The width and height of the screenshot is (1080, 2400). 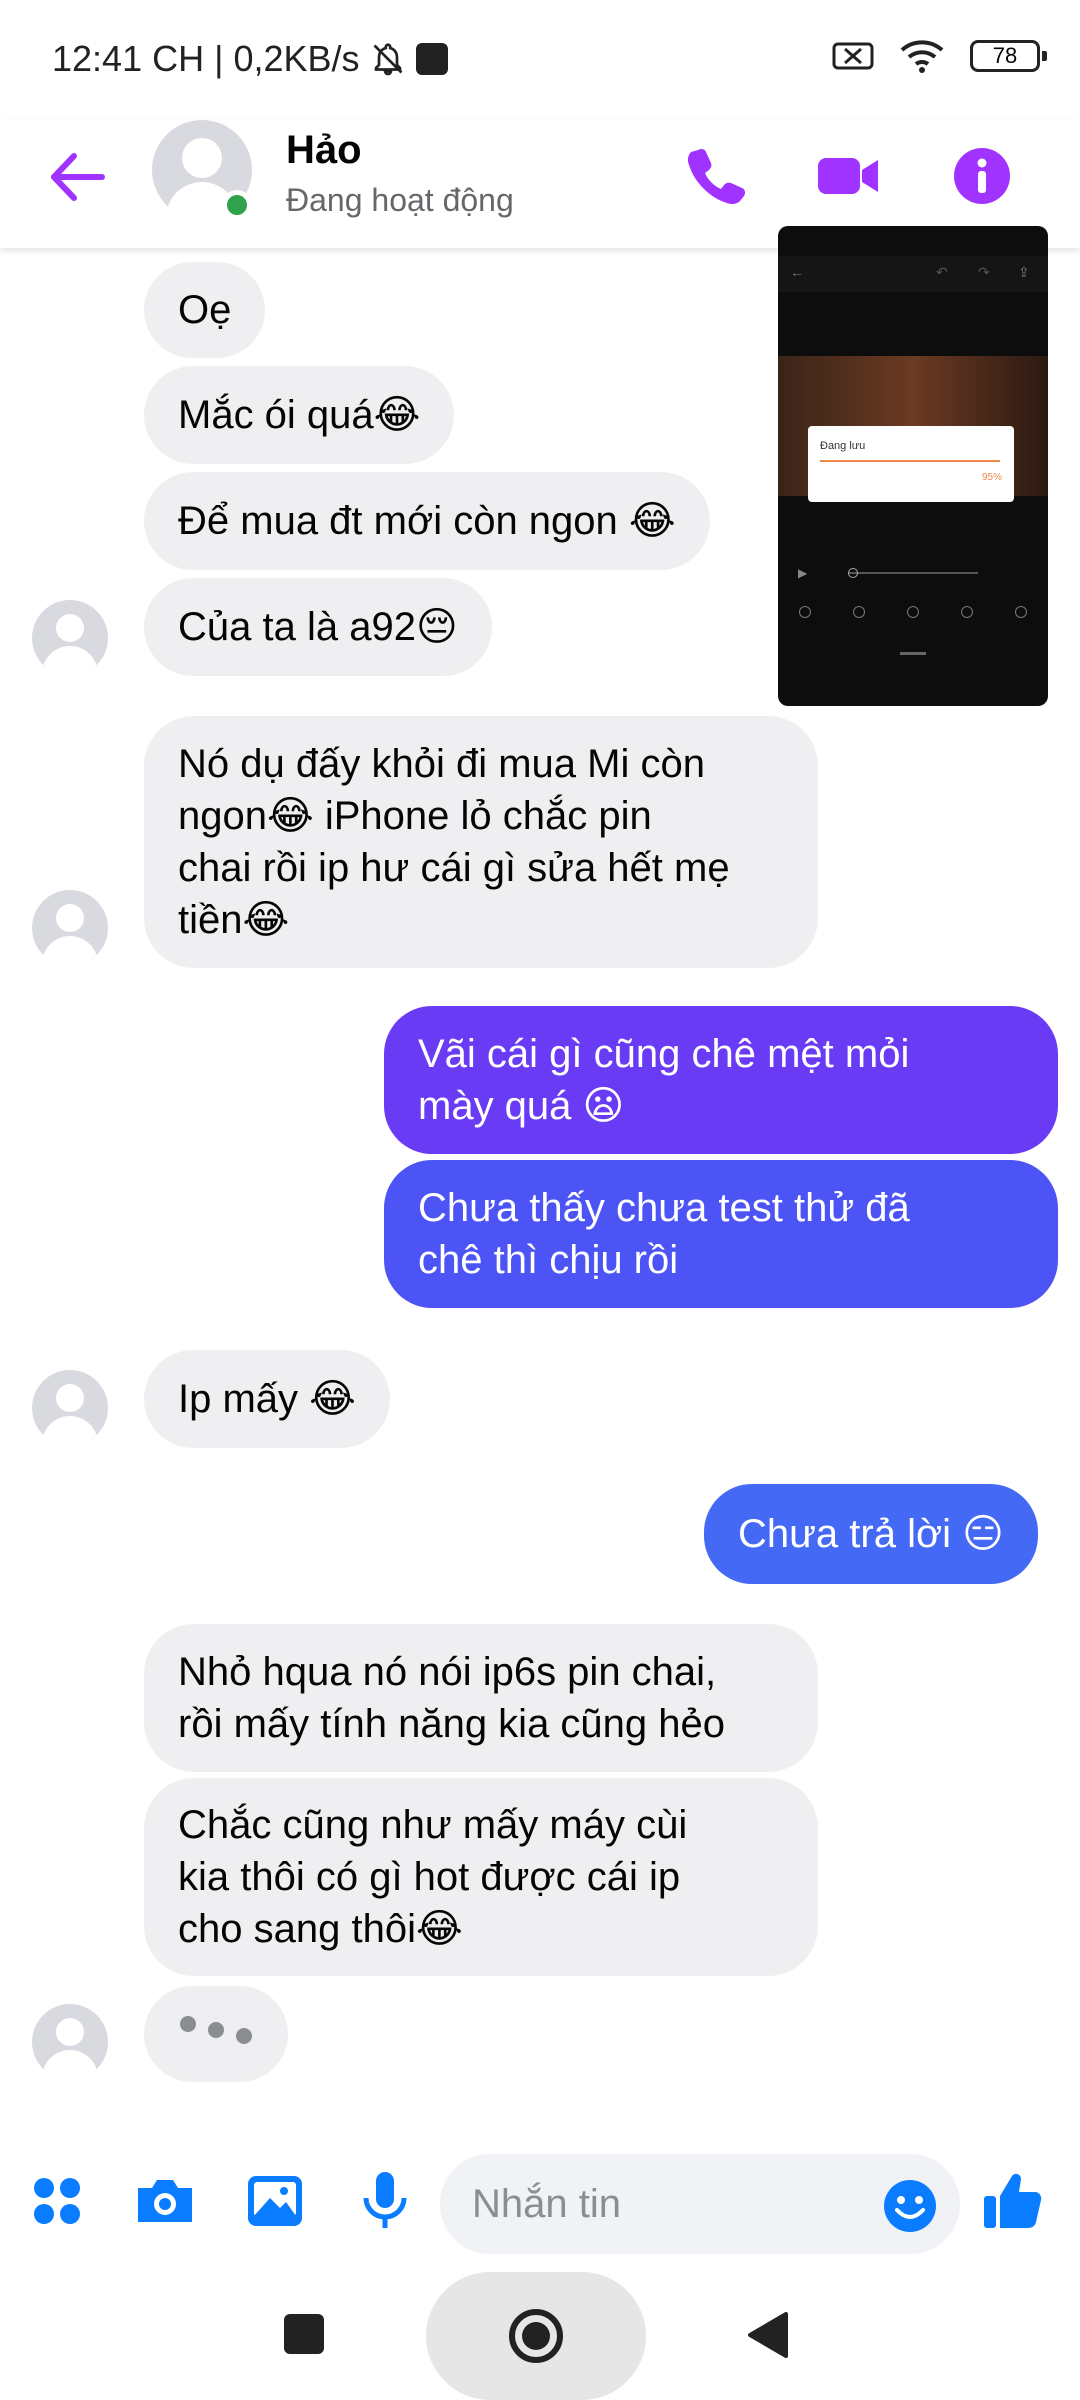 I want to click on saving-dialog-title: Đang lưu, so click(x=843, y=446).